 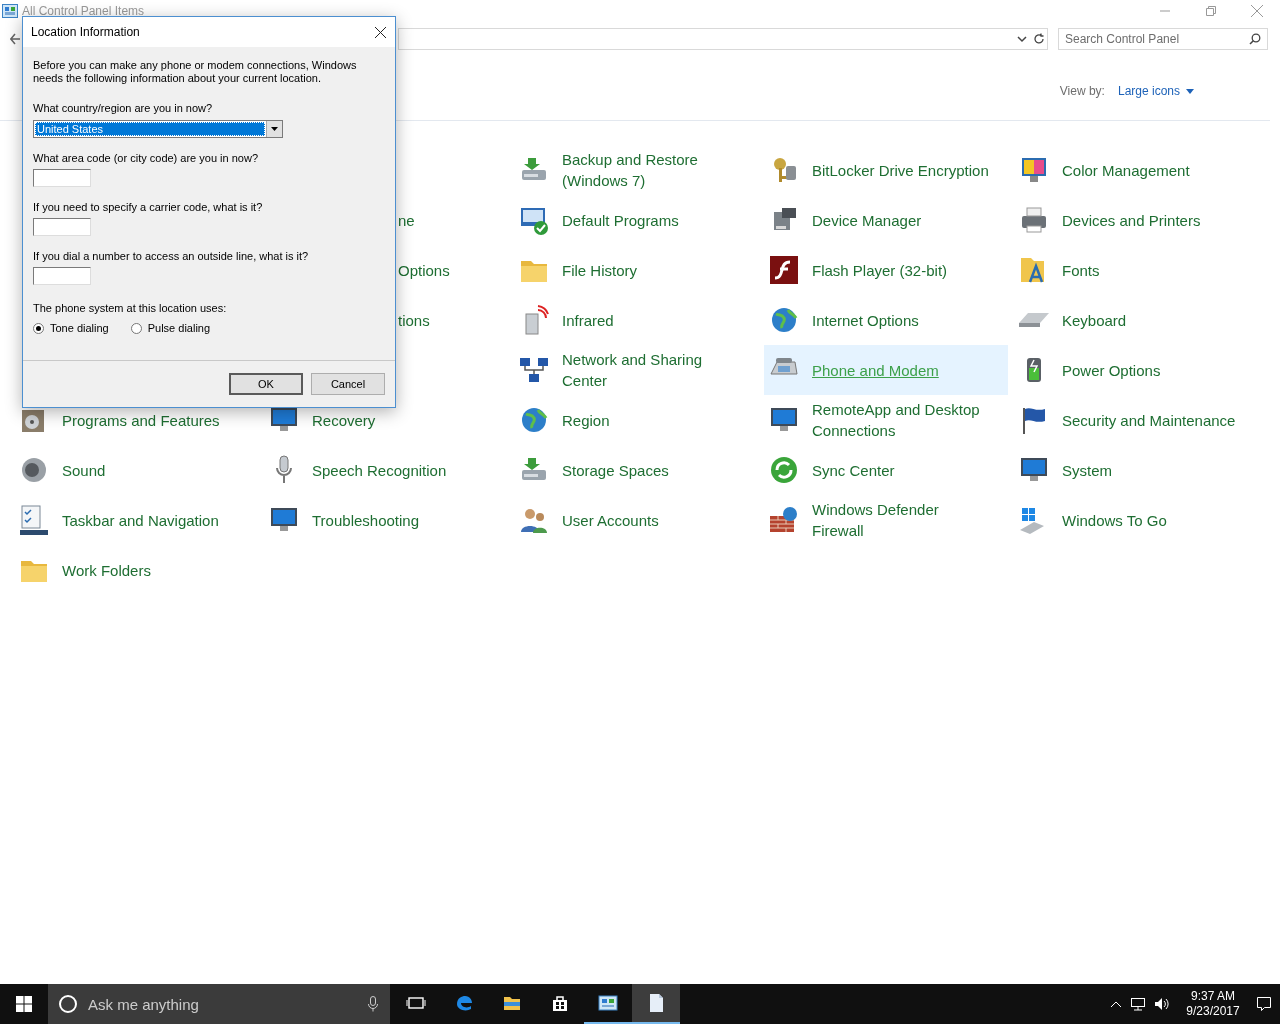 What do you see at coordinates (266, 383) in the screenshot?
I see `dialog-button: OK` at bounding box center [266, 383].